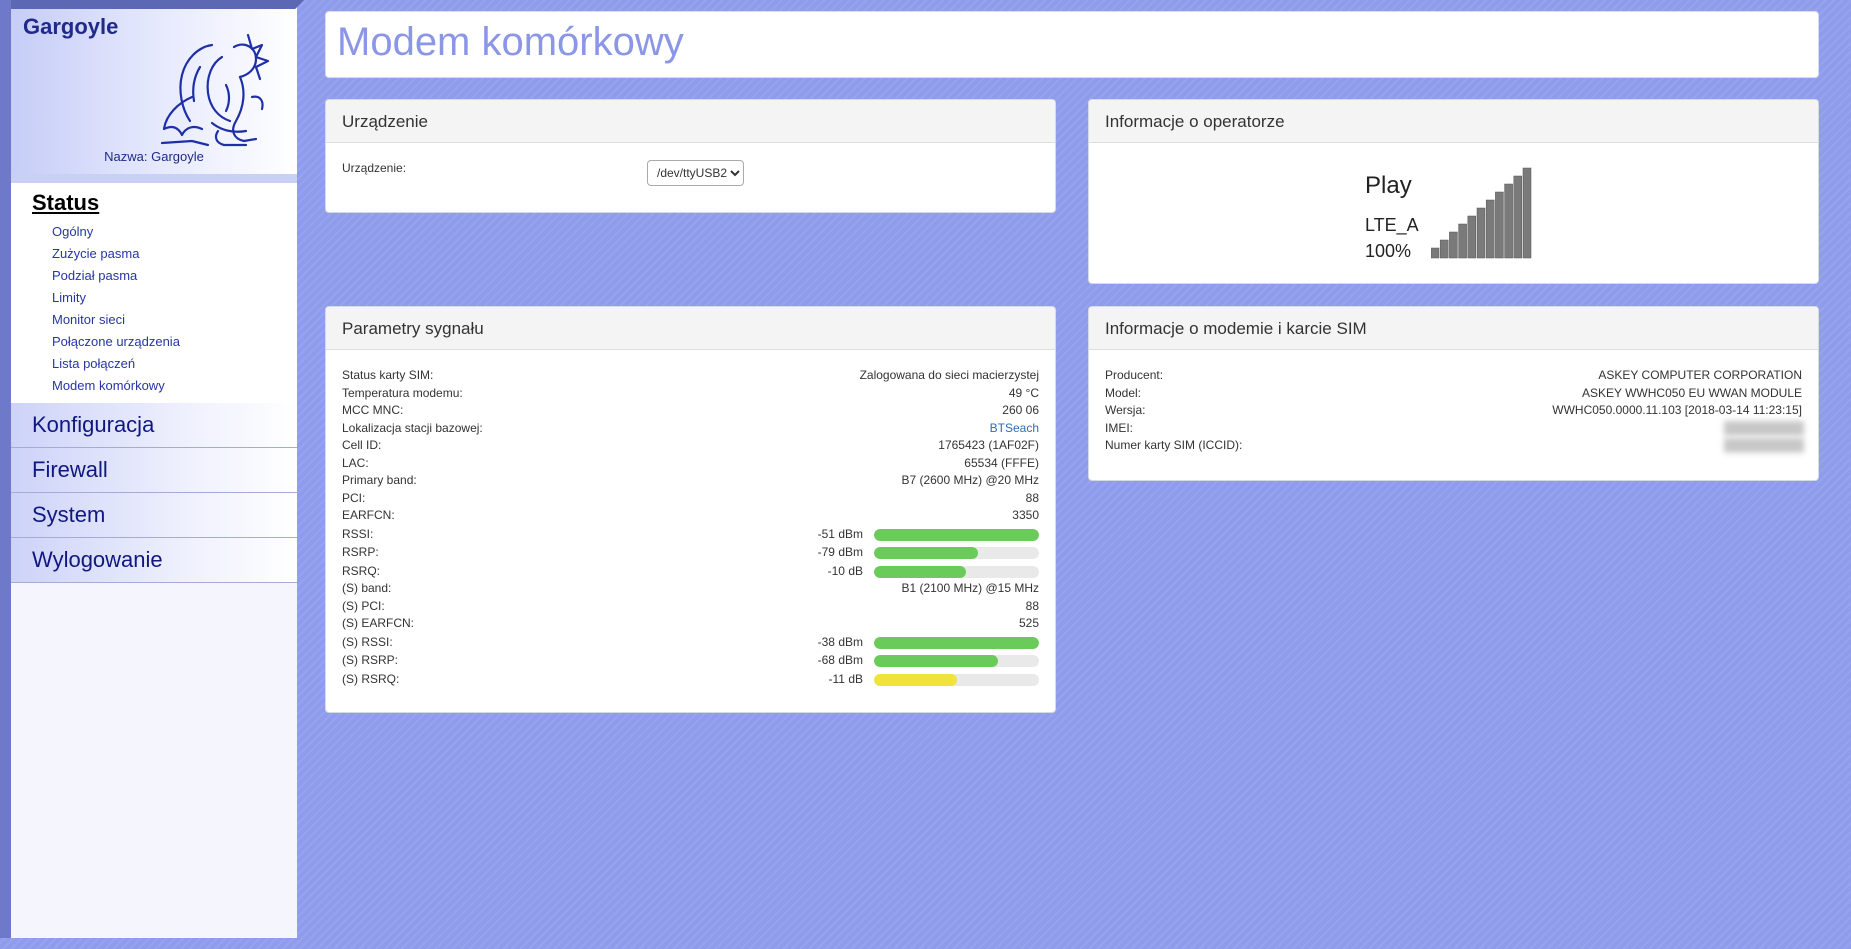 The height and width of the screenshot is (949, 1851). What do you see at coordinates (690, 679) in the screenshot?
I see `signal-row-s-rsrq: (S) RSRQ: -11 dB` at bounding box center [690, 679].